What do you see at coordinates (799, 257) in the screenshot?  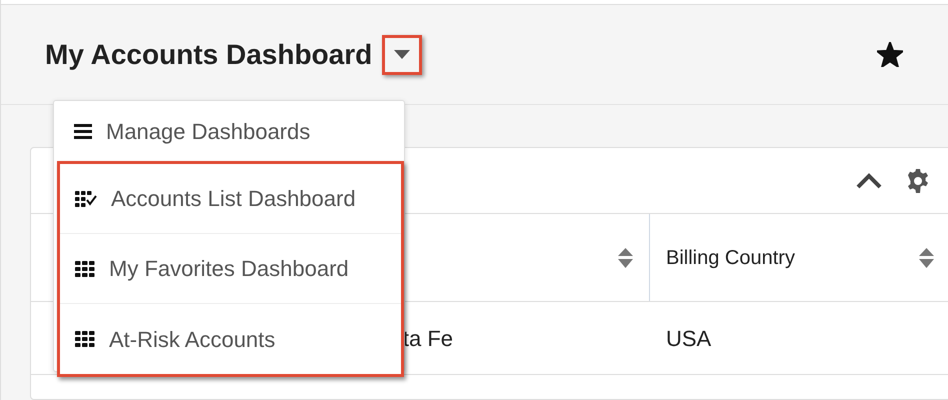 I see `column-header: Billing Country` at bounding box center [799, 257].